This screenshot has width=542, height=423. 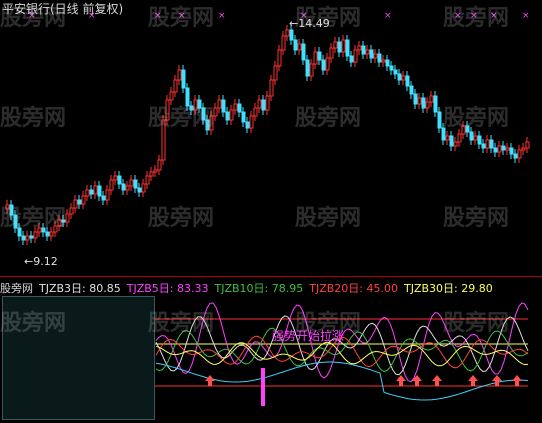 What do you see at coordinates (150, 288) in the screenshot?
I see `legend-label: TJZB5日:` at bounding box center [150, 288].